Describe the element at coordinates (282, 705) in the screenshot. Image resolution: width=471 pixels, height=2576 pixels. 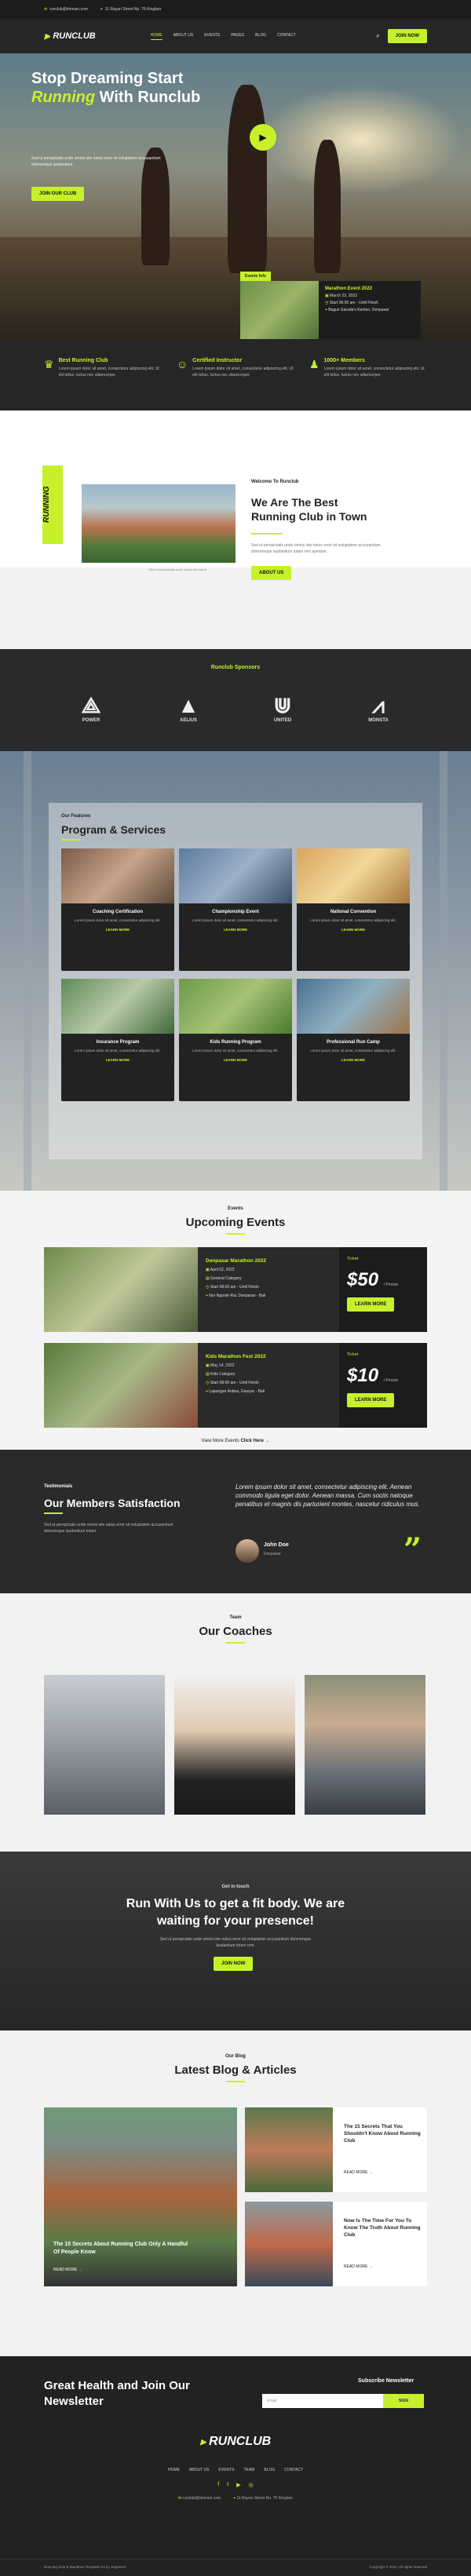
I see `united-logo-icon: ⋓` at that location.